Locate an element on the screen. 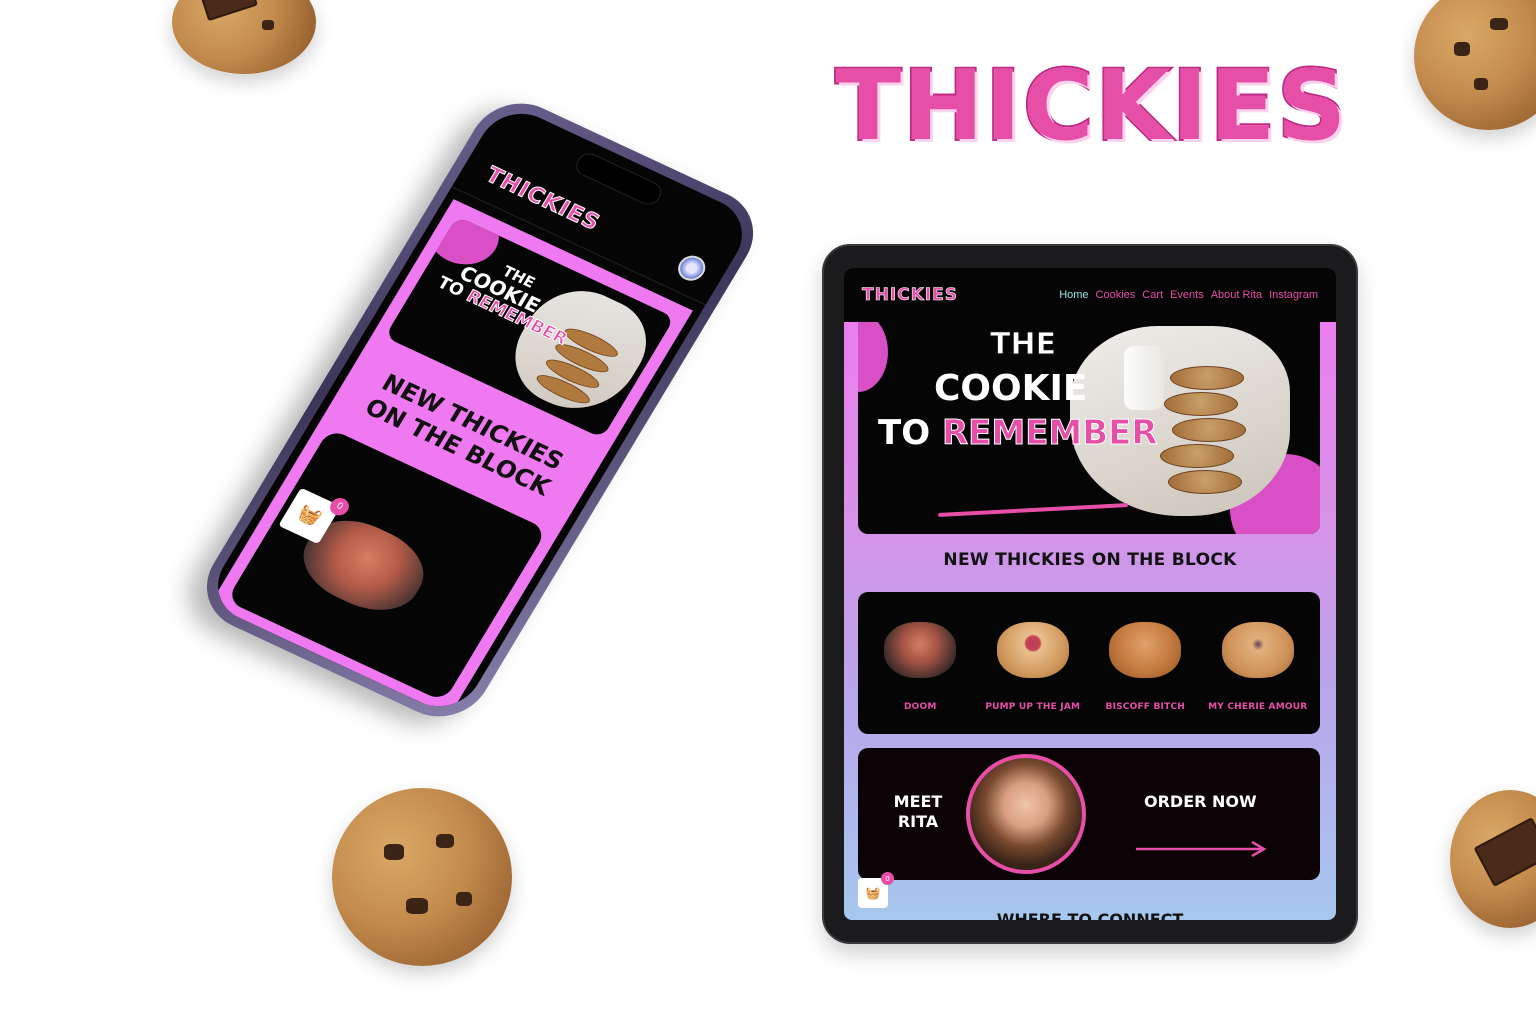  phone-menu-avatar-icon is located at coordinates (692, 268).